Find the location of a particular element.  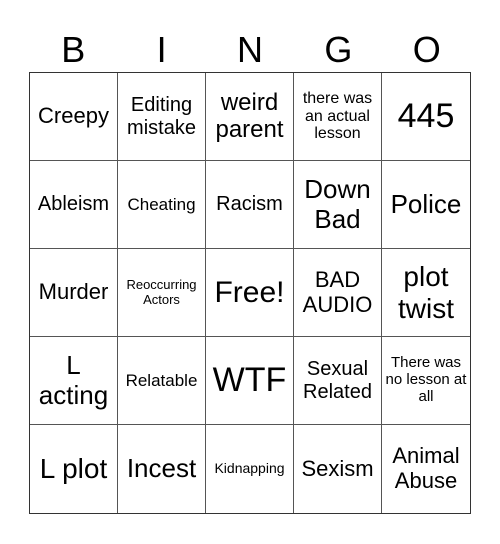

bingo-header: B I N G O is located at coordinates (250, 50).